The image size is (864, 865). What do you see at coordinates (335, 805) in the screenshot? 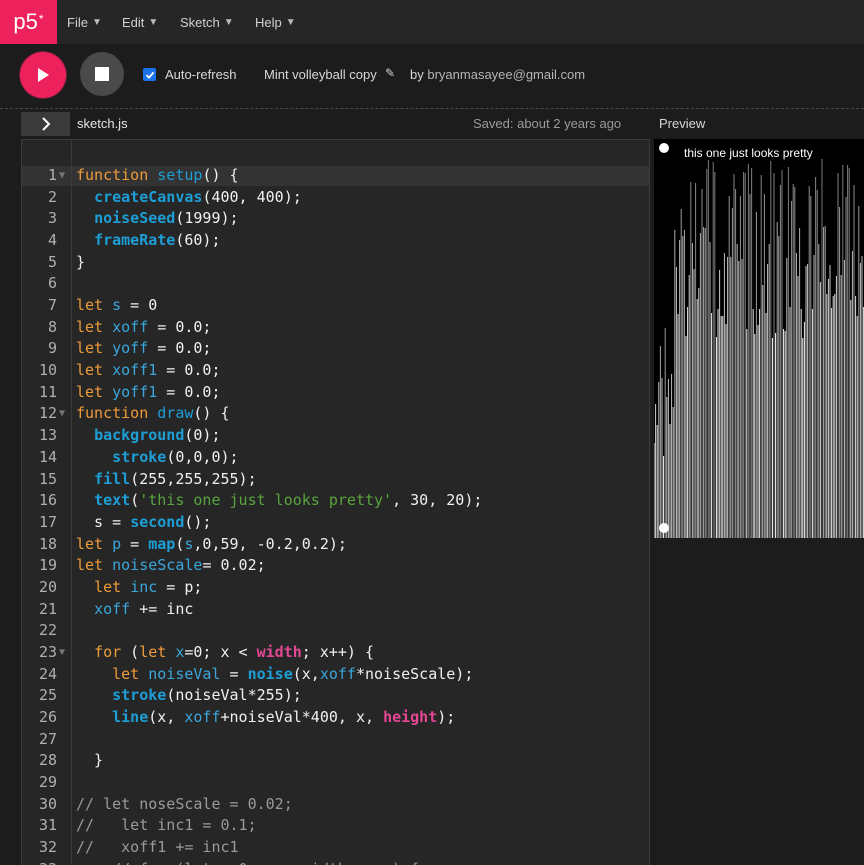
I see `code-line: 30 // let noseScale = 0.02;` at bounding box center [335, 805].